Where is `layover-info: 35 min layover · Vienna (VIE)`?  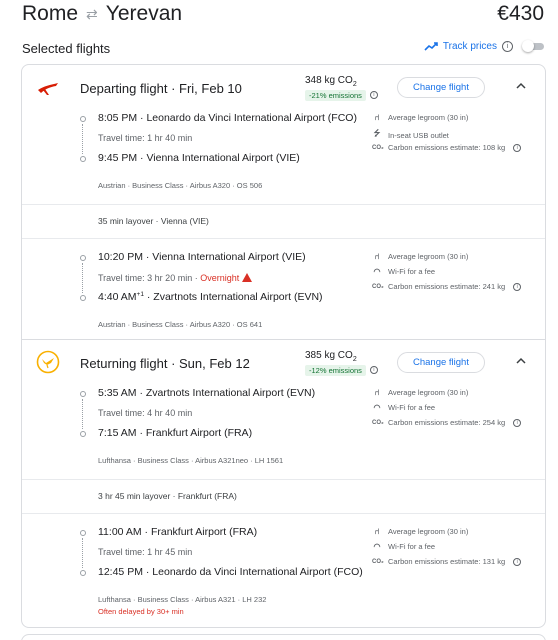
layover-info: 35 min layover · Vienna (VIE) is located at coordinates (153, 221).